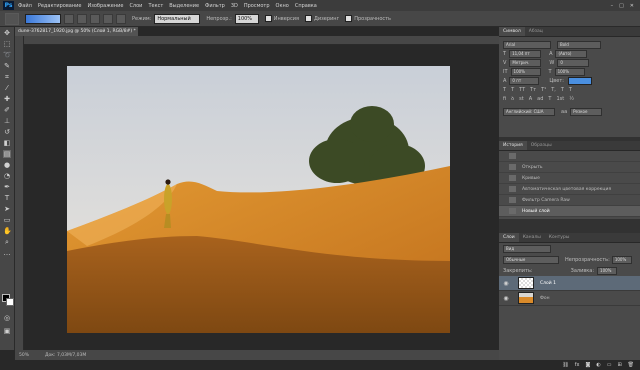 This screenshot has height=370, width=640. What do you see at coordinates (7, 121) in the screenshot?
I see `clone-stamp-tool-icon: ⊥` at bounding box center [7, 121].